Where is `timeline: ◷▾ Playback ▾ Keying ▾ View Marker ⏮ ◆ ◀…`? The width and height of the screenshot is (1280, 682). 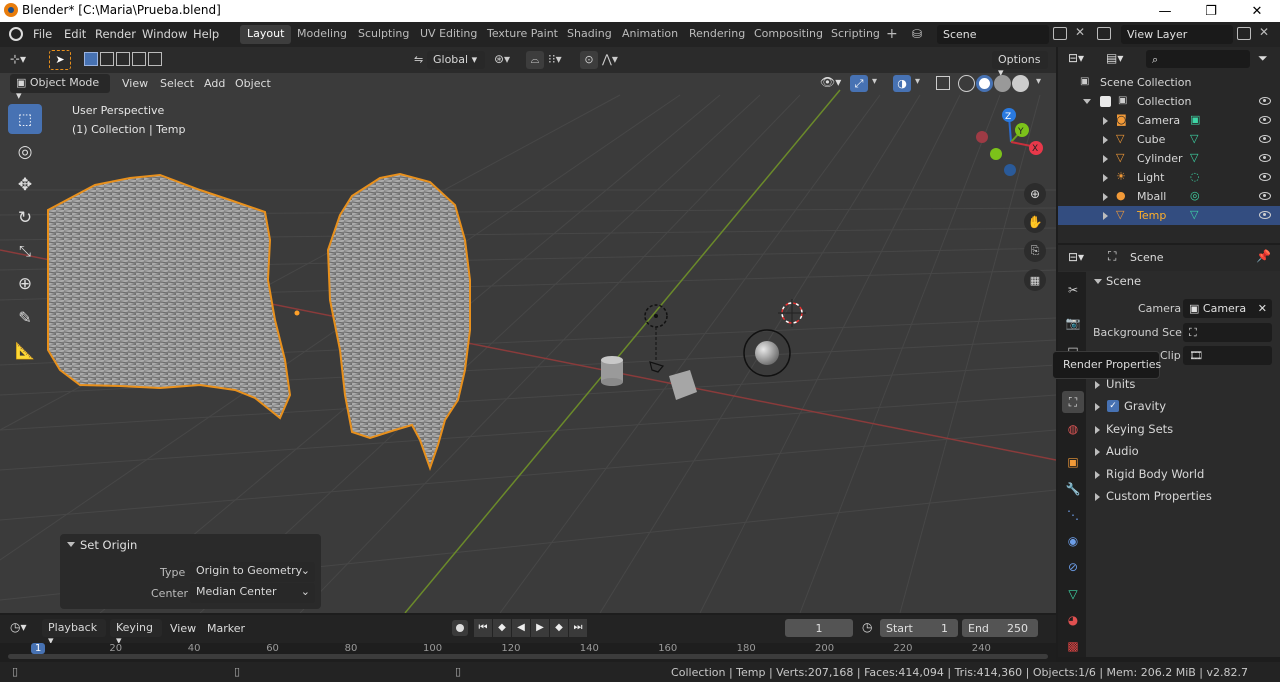 timeline: ◷▾ Playback ▾ Keying ▾ View Marker ⏮ ◆ ◀… is located at coordinates (528, 638).